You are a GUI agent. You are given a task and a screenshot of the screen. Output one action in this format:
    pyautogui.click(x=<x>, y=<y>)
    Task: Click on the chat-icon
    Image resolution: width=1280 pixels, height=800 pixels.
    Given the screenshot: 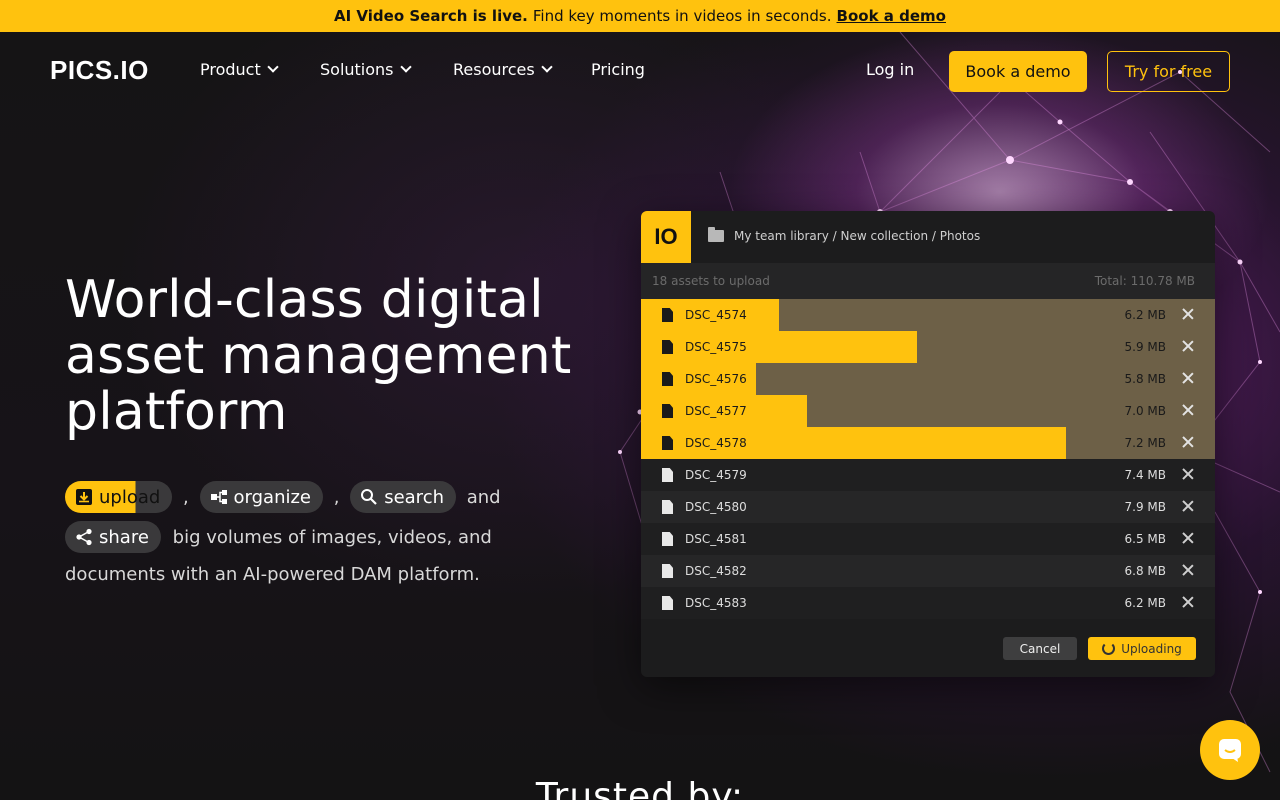 What is the action you would take?
    pyautogui.click(x=1230, y=750)
    